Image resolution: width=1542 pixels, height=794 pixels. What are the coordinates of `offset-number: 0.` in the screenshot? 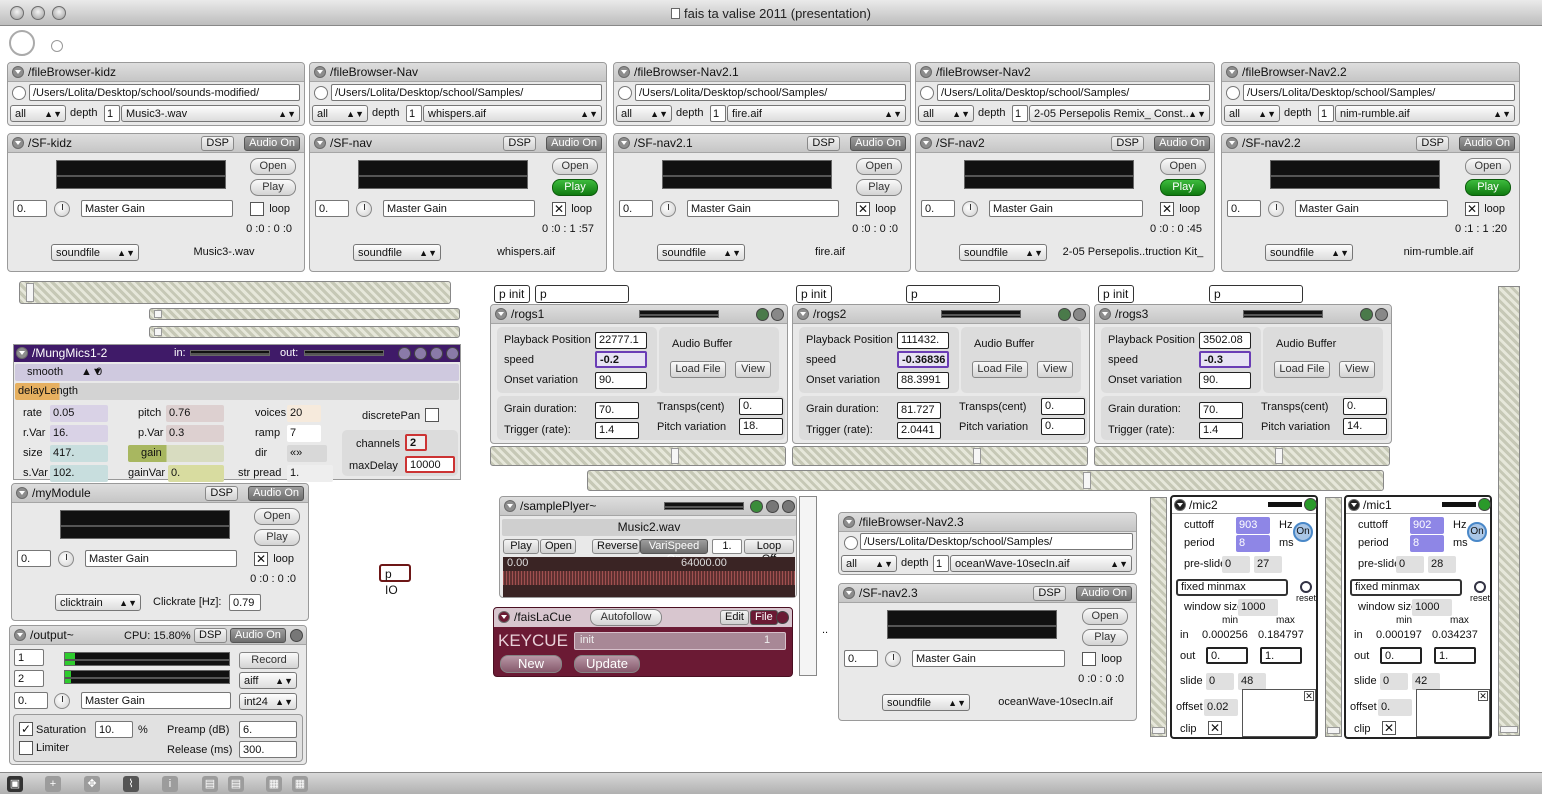 It's located at (1395, 707).